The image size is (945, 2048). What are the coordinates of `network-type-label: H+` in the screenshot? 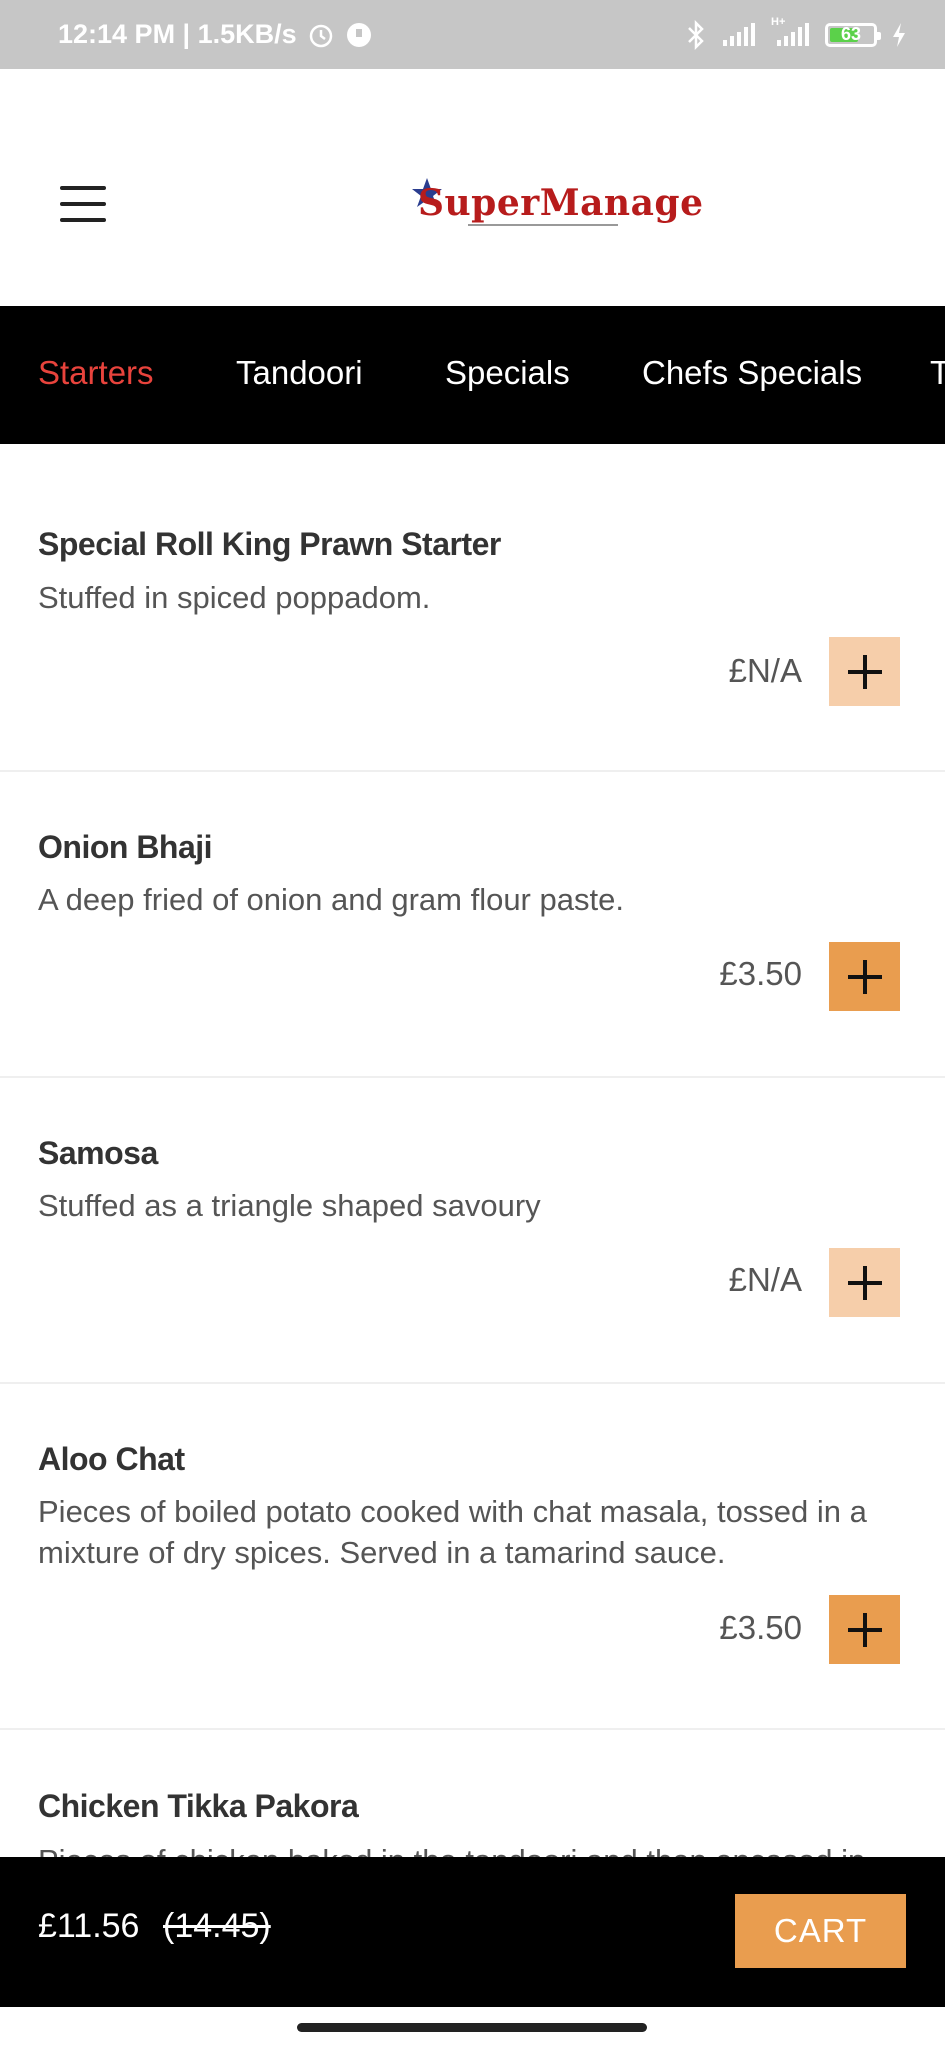 It's located at (778, 21).